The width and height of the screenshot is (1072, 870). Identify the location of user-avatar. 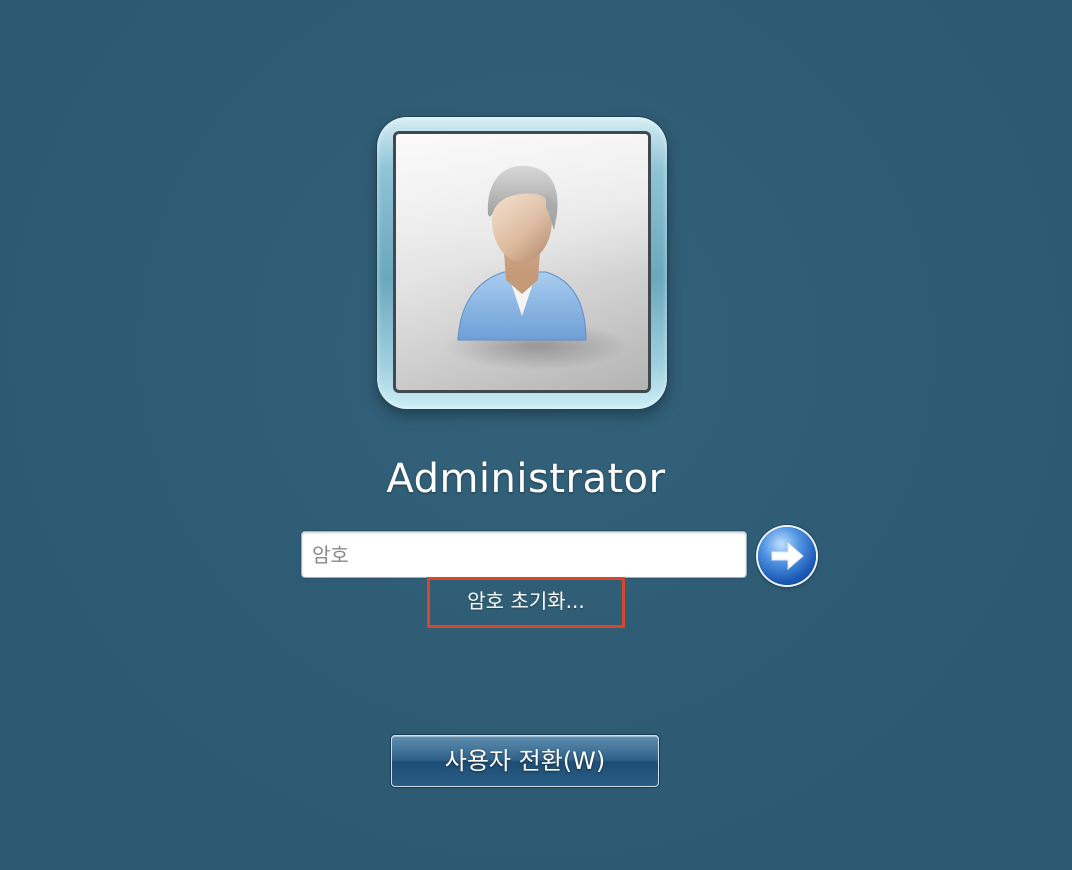
(522, 262).